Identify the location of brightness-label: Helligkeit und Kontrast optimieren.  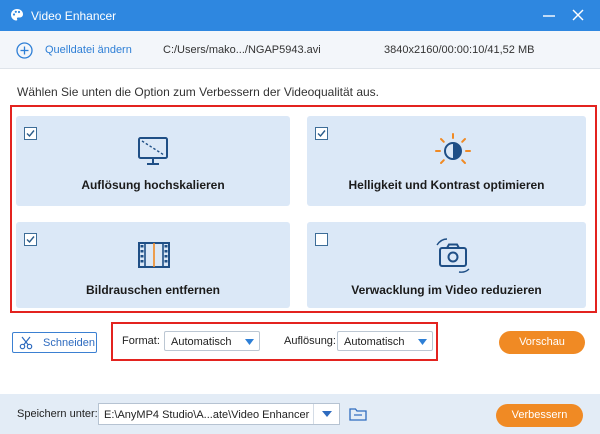
(446, 185).